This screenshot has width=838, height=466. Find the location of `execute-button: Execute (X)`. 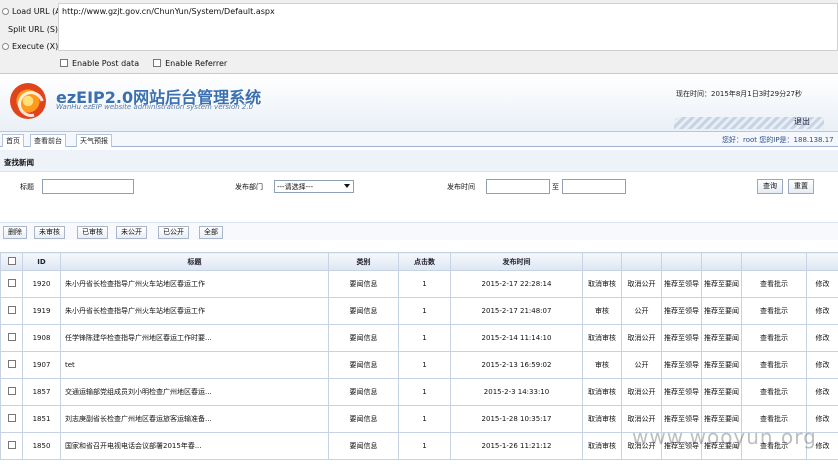

execute-button: Execute (X) is located at coordinates (30, 47).